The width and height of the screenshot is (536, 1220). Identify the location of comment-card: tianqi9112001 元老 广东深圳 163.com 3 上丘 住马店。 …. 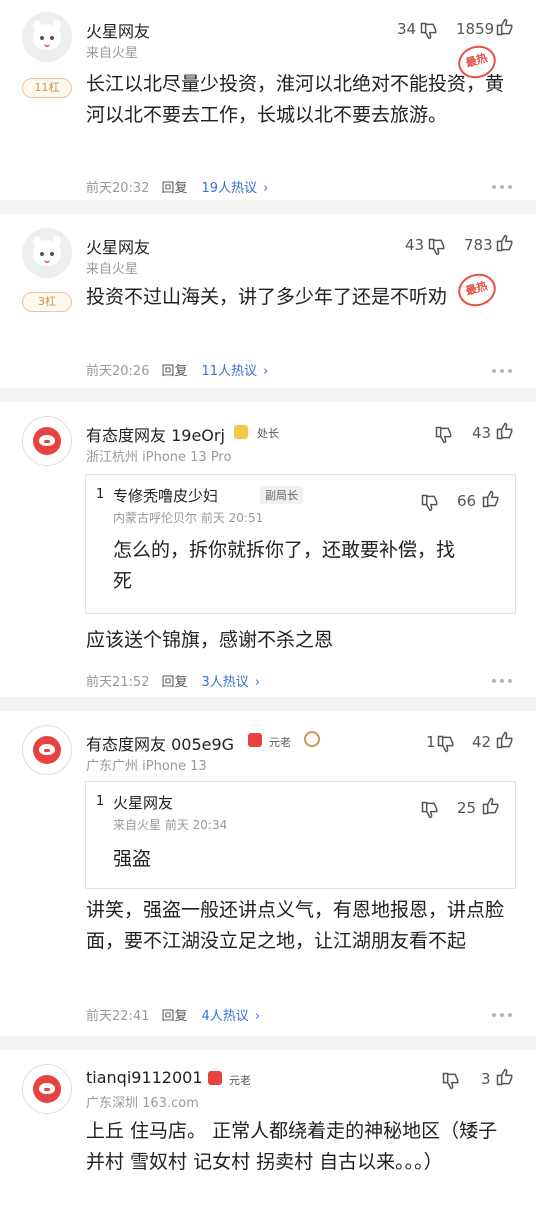
(268, 1135).